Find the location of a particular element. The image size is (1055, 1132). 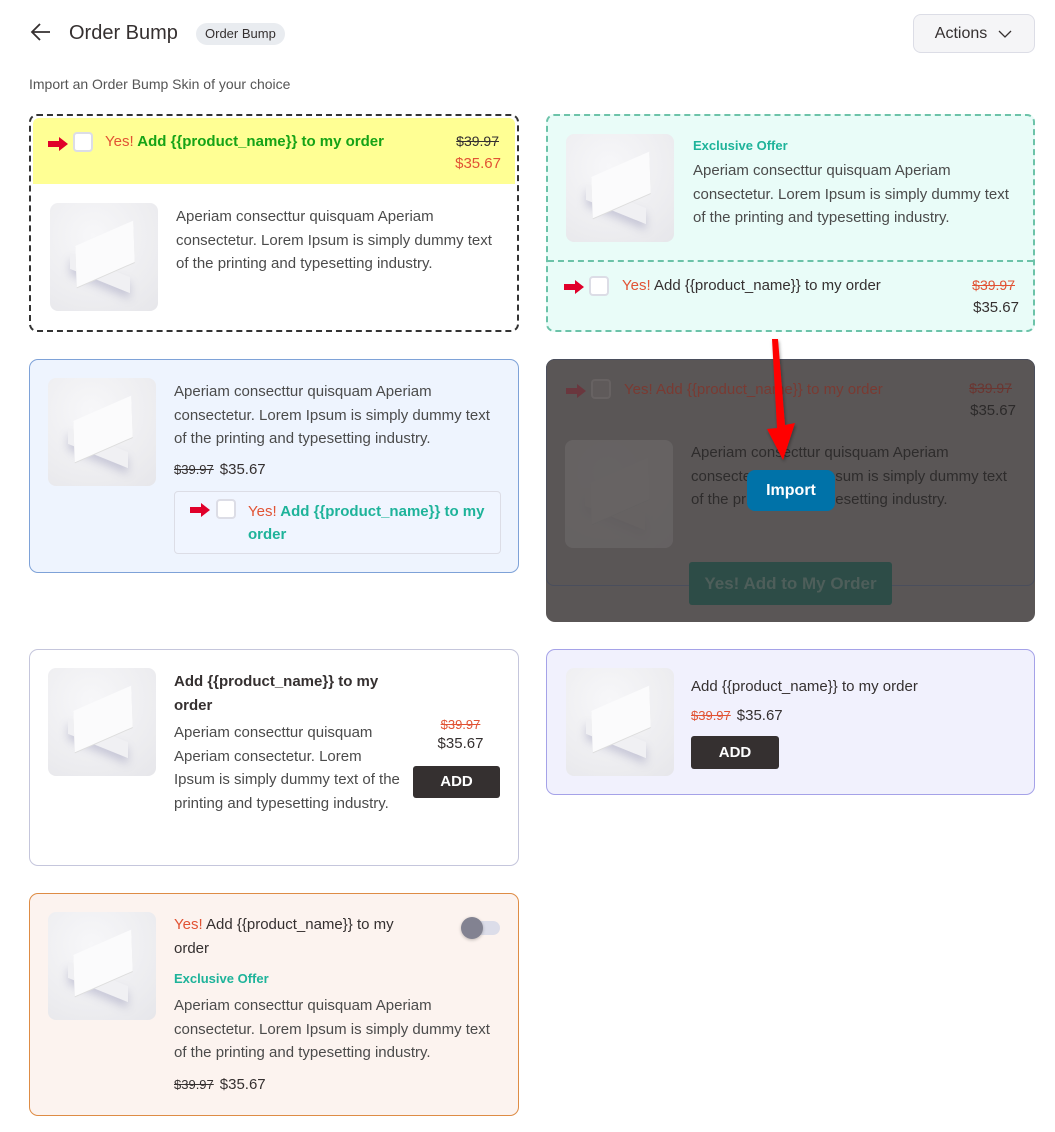

offer-box: Yes! Add {{product_name}} to my order is located at coordinates (337, 522).